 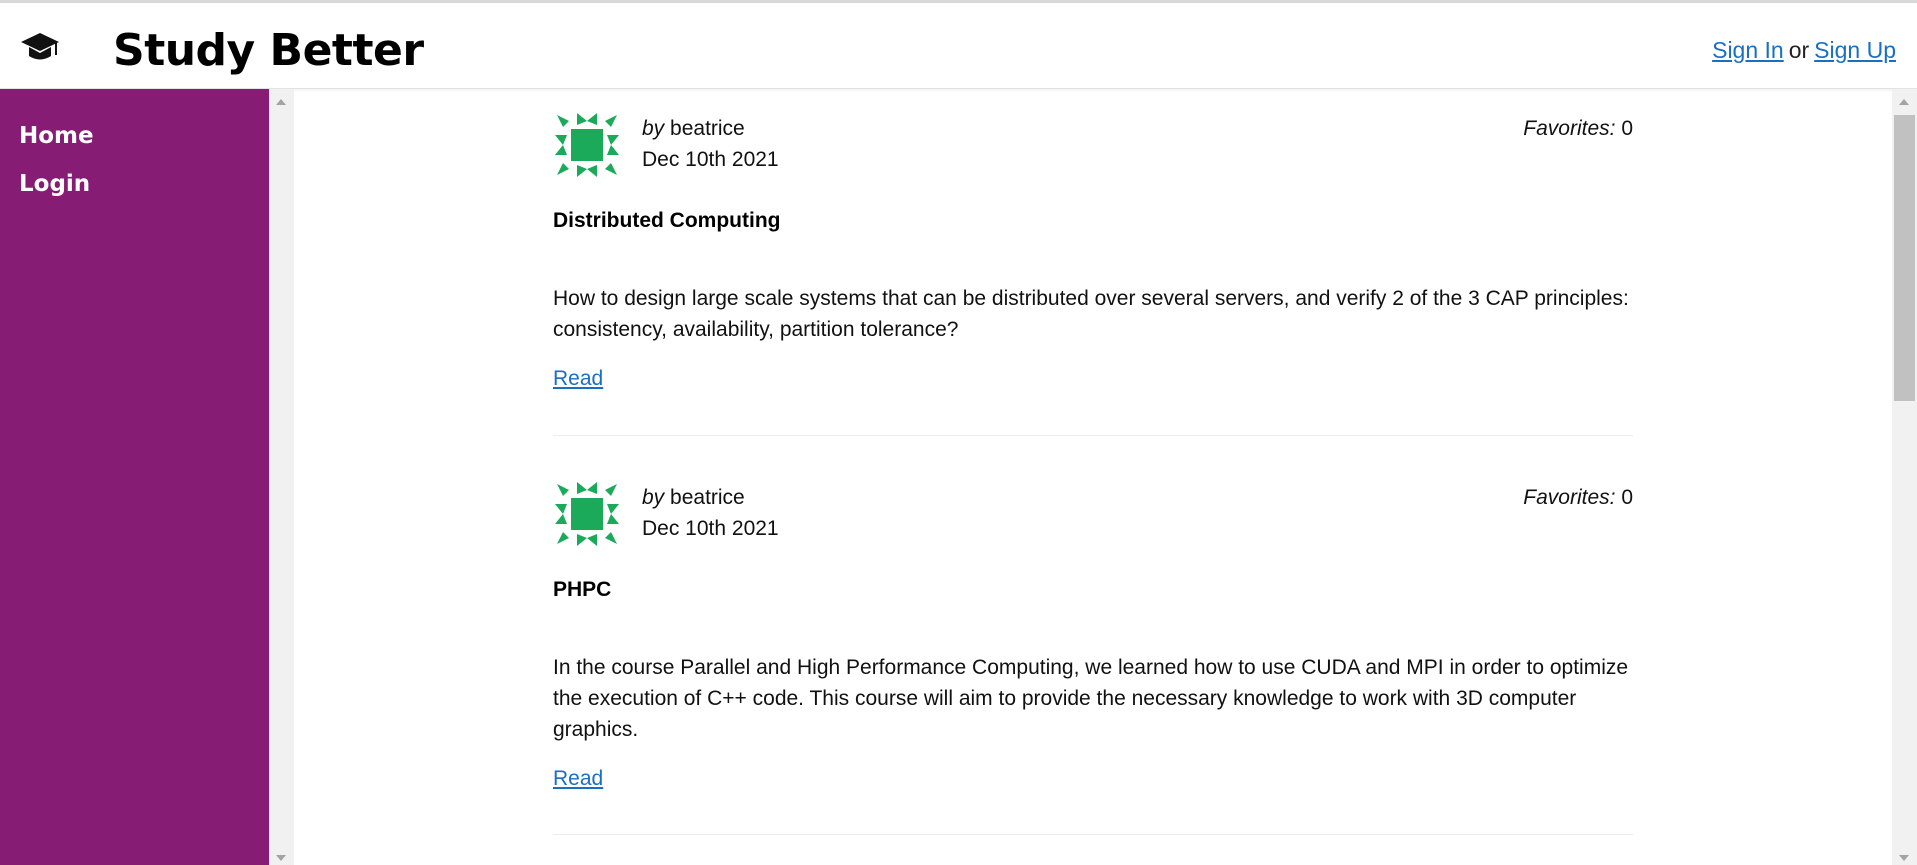 What do you see at coordinates (54, 184) in the screenshot?
I see `sidebar-item-login: Login` at bounding box center [54, 184].